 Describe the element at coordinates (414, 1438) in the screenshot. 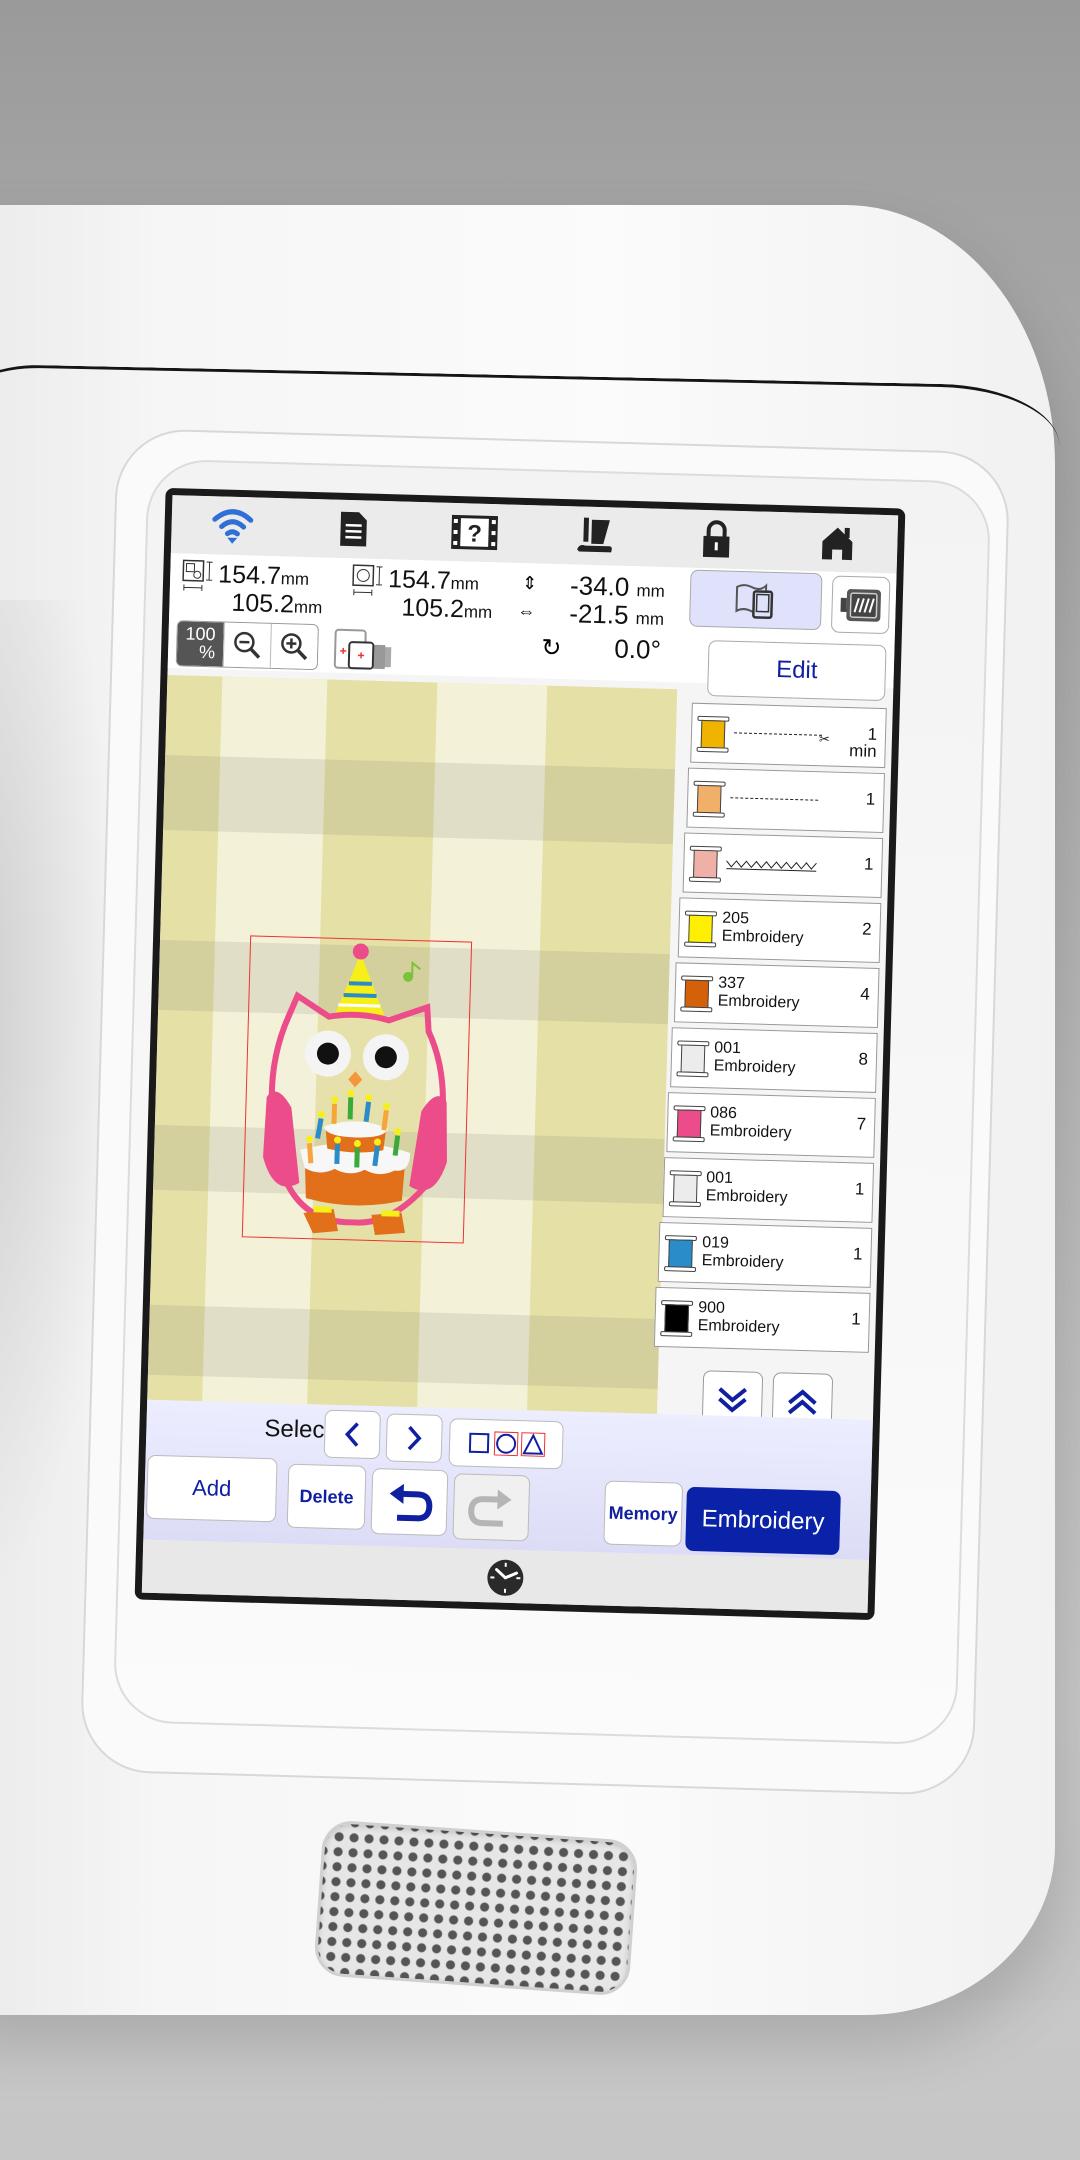

I see `select-next-button` at that location.